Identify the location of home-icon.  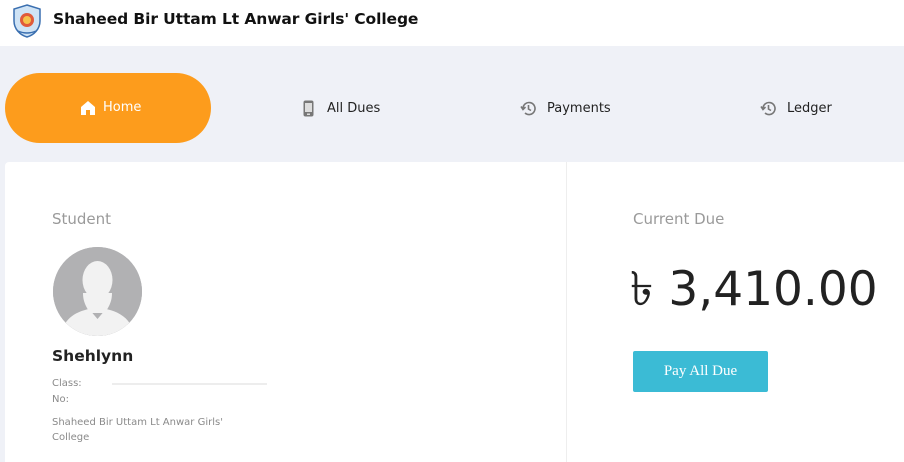
(88, 108).